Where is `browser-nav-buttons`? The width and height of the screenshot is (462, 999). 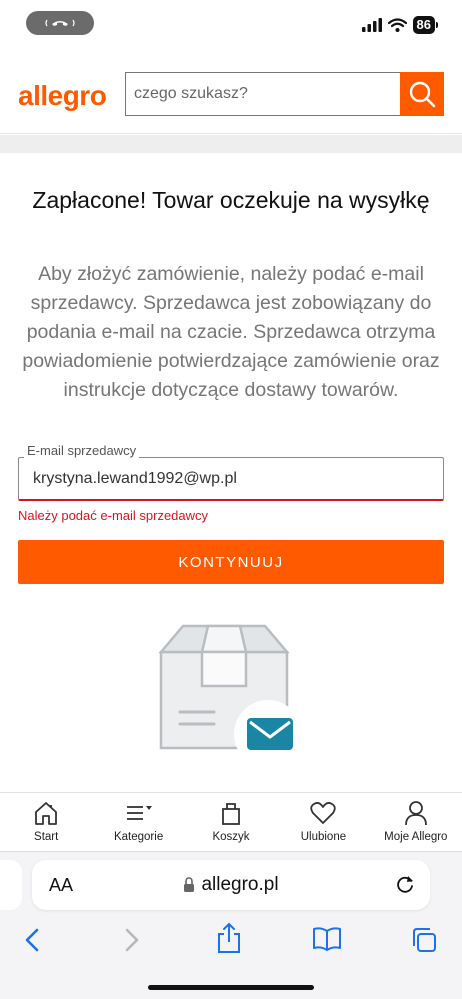 browser-nav-buttons is located at coordinates (231, 942).